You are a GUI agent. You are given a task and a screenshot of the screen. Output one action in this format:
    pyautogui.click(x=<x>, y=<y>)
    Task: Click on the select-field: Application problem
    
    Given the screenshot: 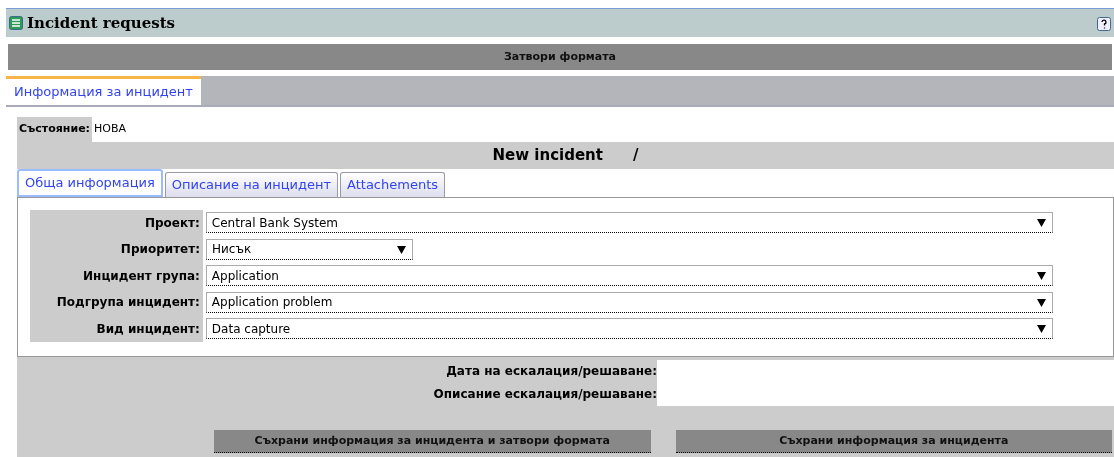 What is the action you would take?
    pyautogui.click(x=629, y=302)
    